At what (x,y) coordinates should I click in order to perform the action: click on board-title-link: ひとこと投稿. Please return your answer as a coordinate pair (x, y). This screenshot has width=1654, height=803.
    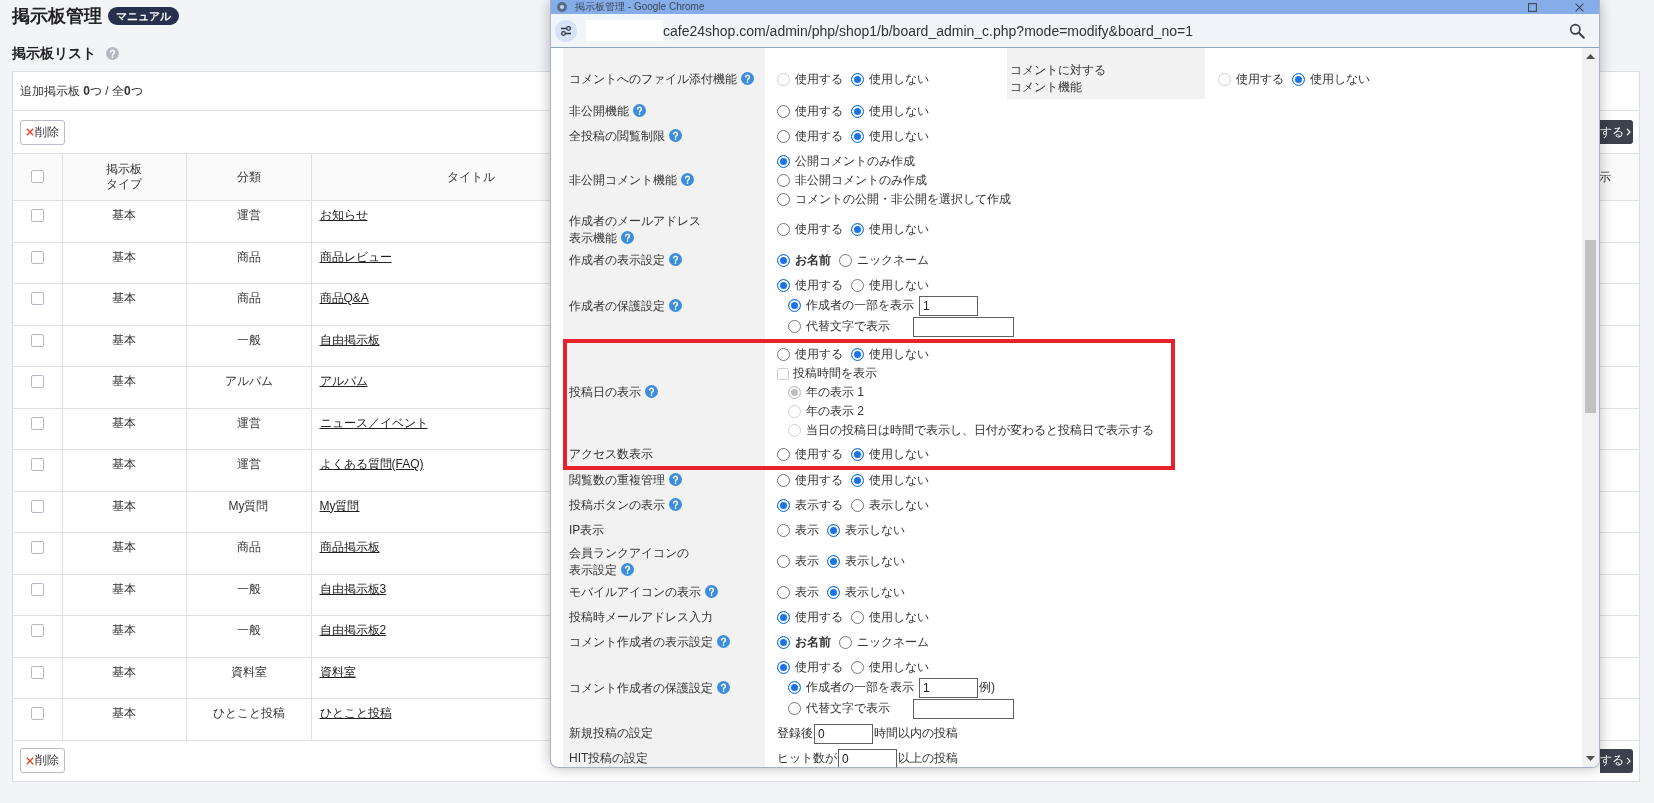
    Looking at the image, I should click on (355, 713).